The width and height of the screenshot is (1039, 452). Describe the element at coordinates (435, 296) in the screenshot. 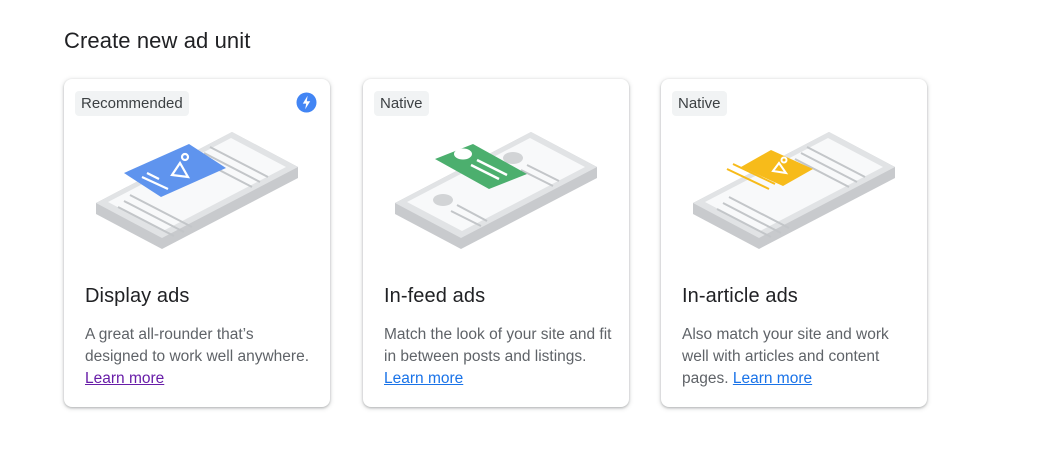

I see `card-title: In-feed ads` at that location.